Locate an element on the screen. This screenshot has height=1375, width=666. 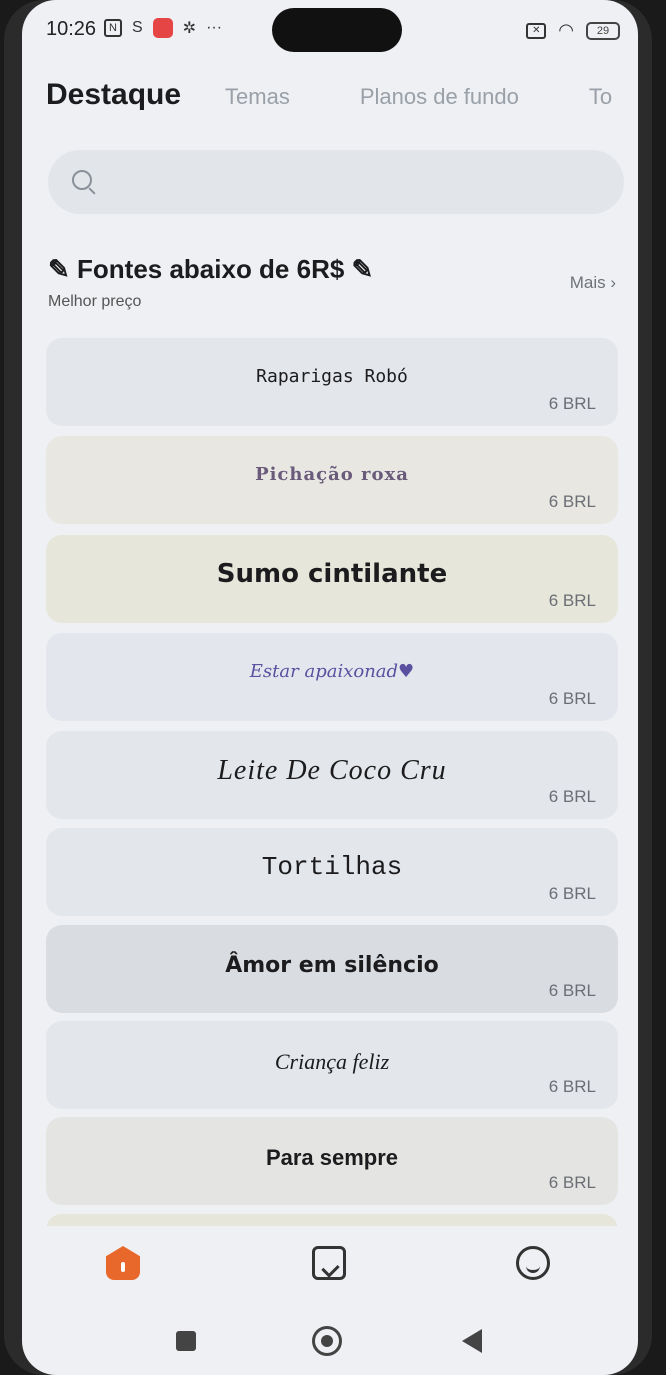
settings-gear-icon: ✲ is located at coordinates (189, 28).